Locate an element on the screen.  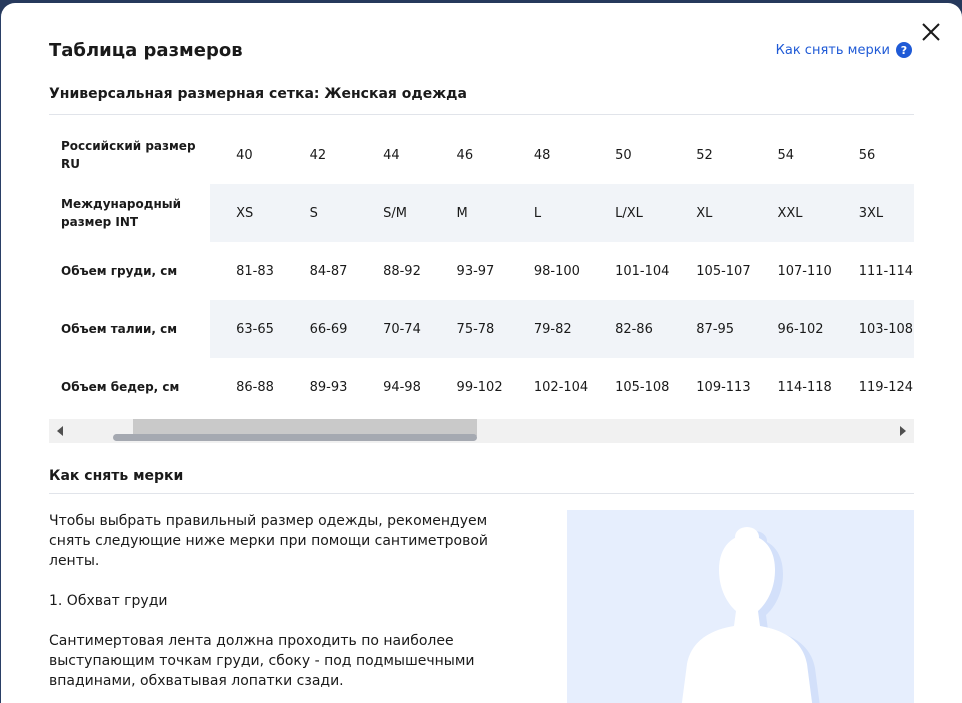
close-icon is located at coordinates (931, 32).